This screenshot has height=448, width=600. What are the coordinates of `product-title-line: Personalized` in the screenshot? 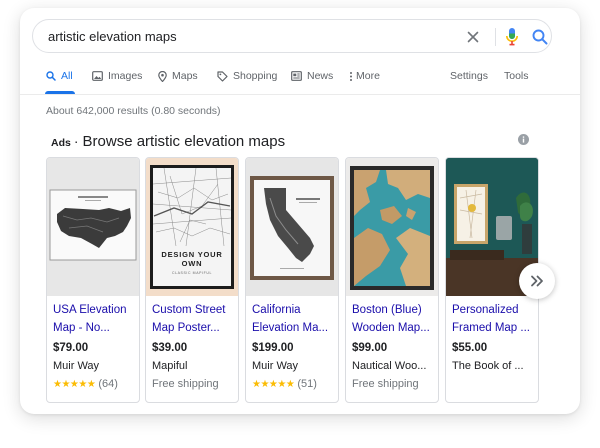 It's located at (485, 310).